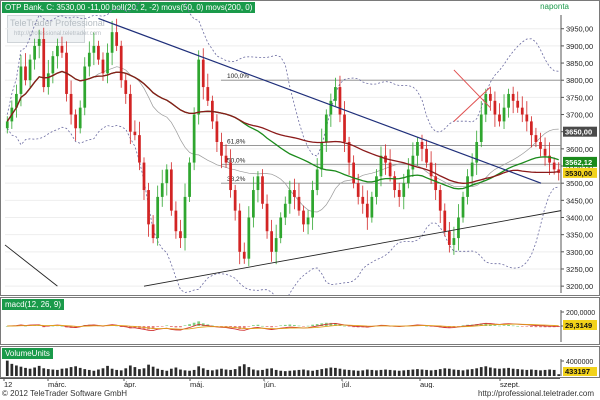  What do you see at coordinates (579, 200) in the screenshot?
I see `price-tick-label: 3450,00` at bounding box center [579, 200].